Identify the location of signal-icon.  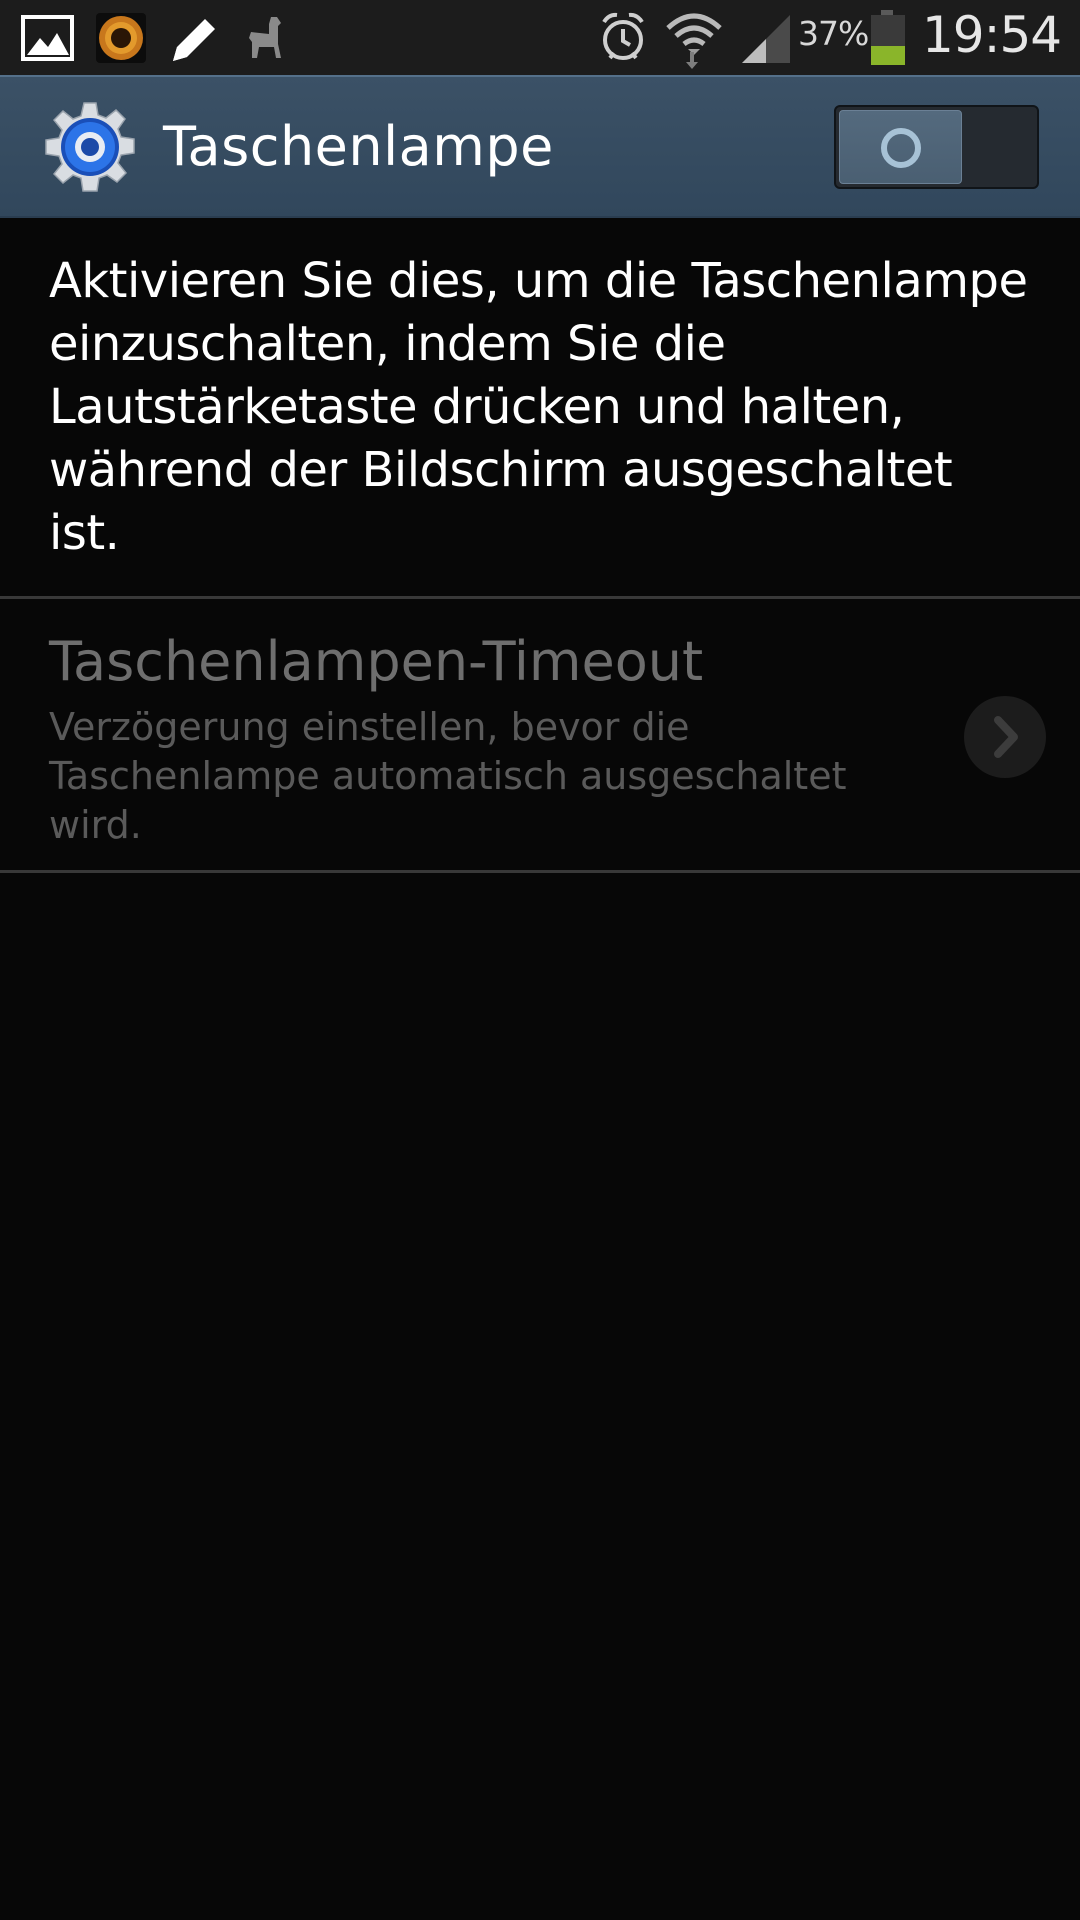
(766, 39).